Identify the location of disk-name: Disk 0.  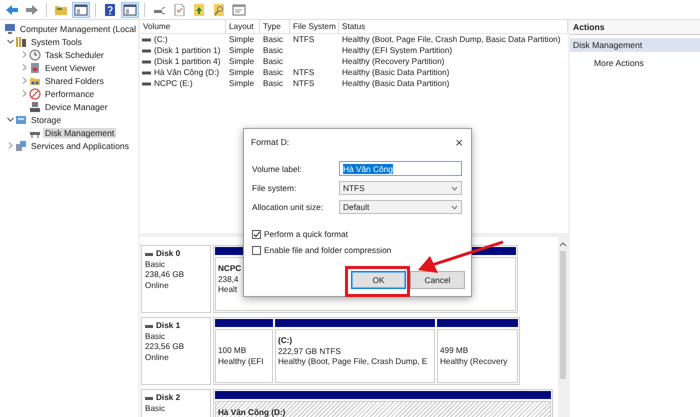
(168, 254).